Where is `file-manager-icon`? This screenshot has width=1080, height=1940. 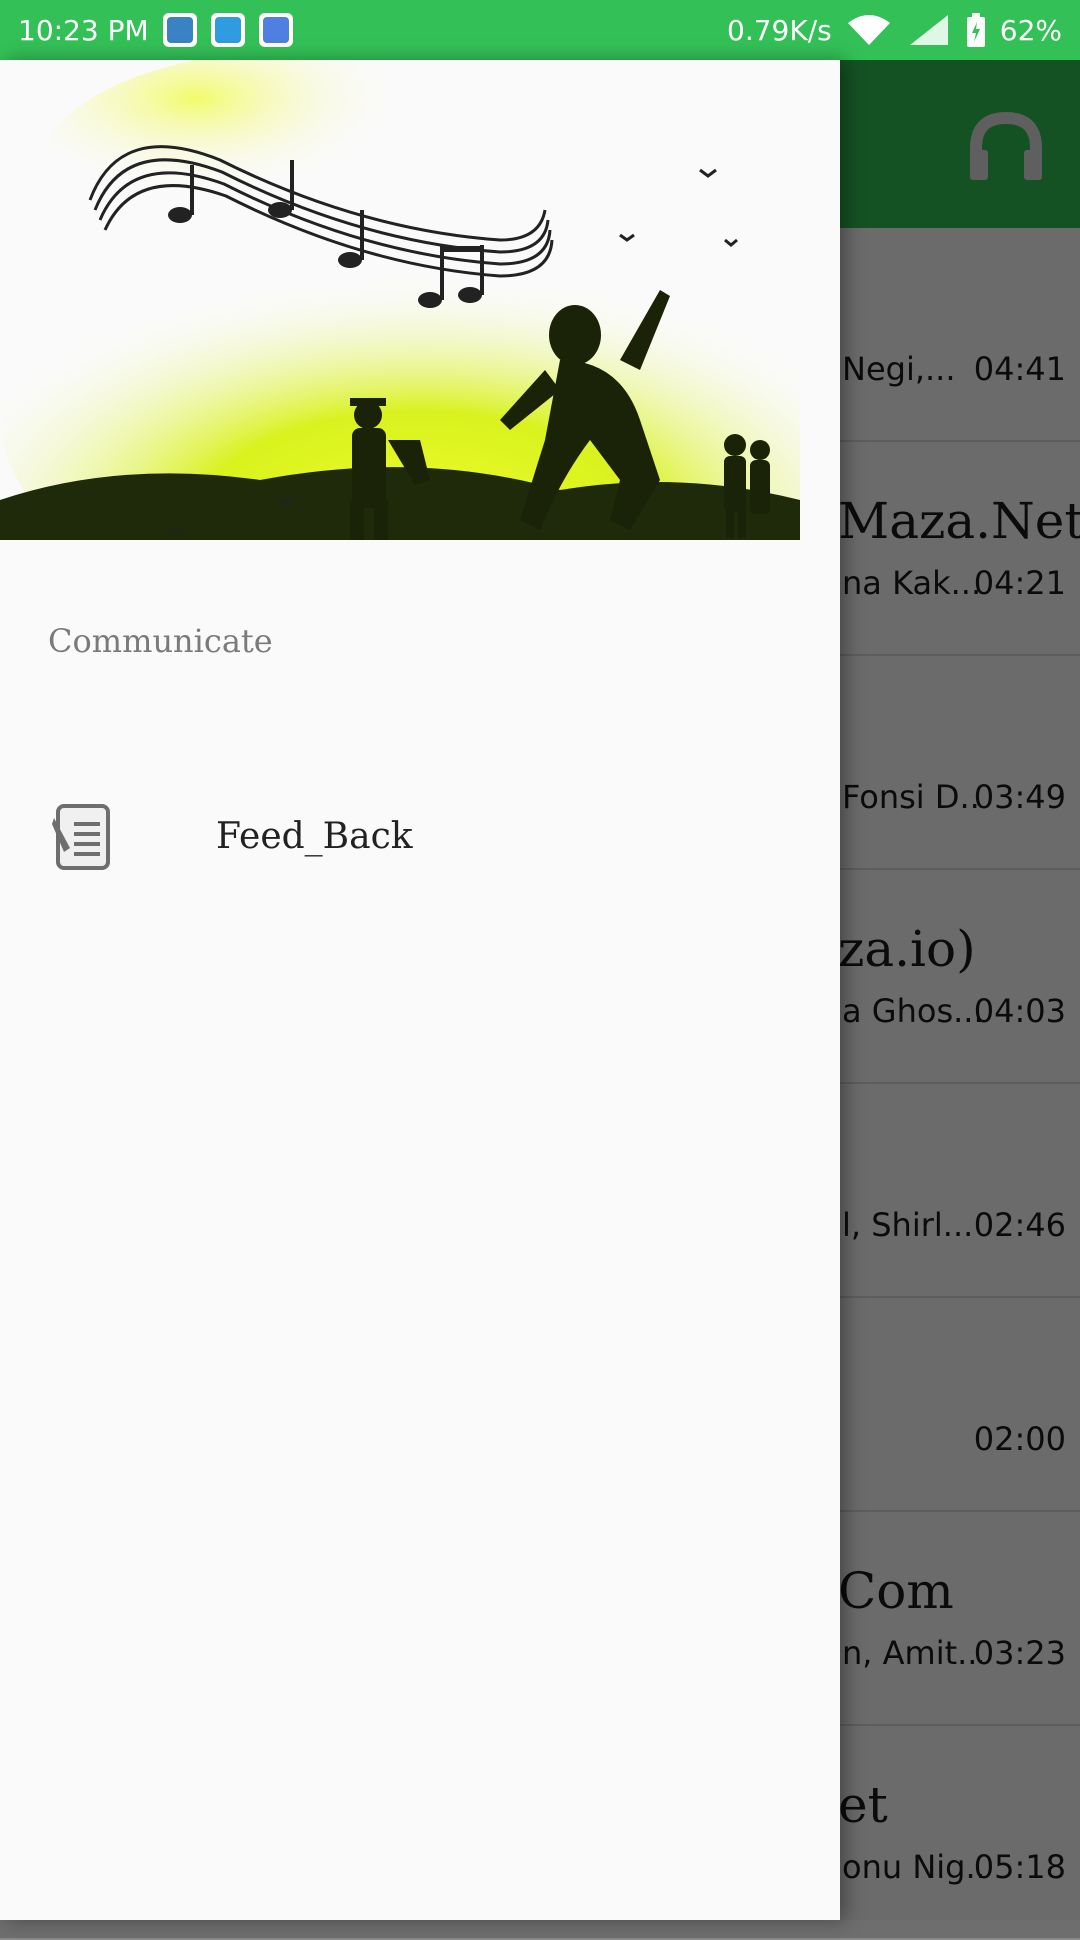 file-manager-icon is located at coordinates (227, 30).